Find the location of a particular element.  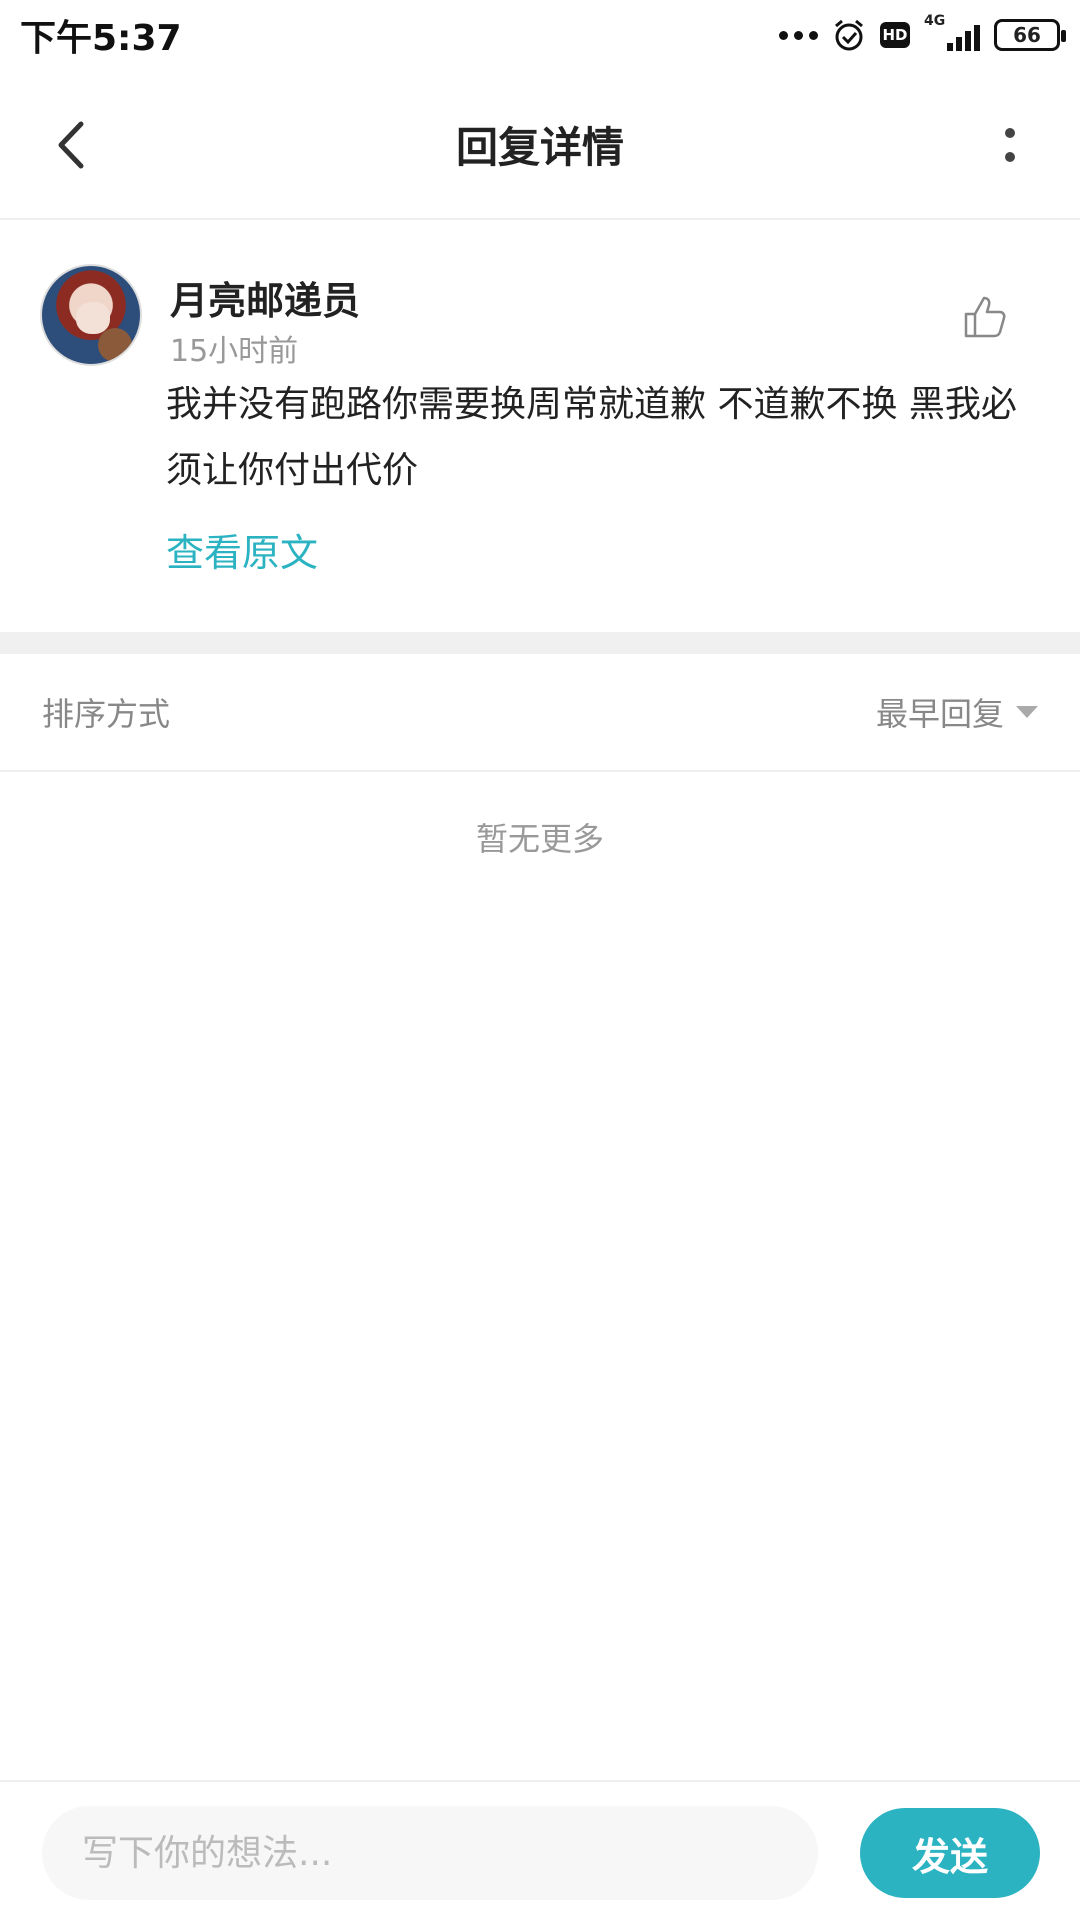

status-icons: HD 4G 66 is located at coordinates (922, 32).